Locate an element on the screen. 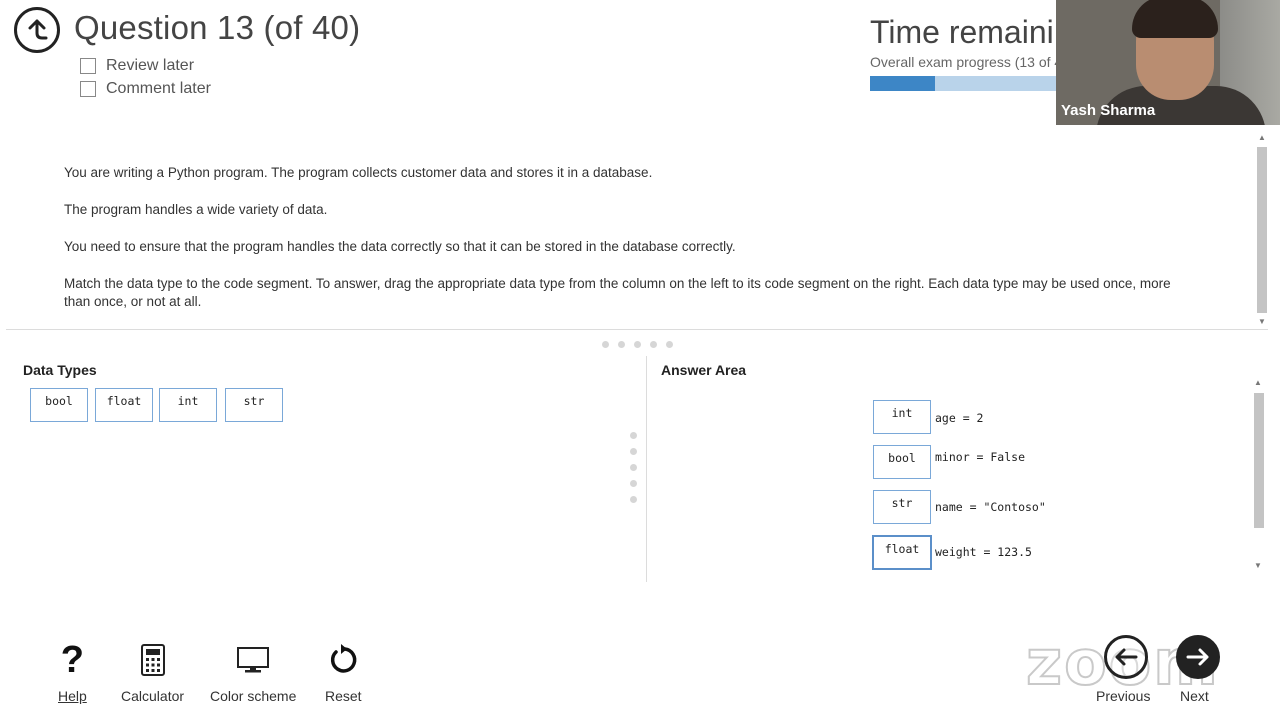  reset-button: Reset is located at coordinates (343, 672).